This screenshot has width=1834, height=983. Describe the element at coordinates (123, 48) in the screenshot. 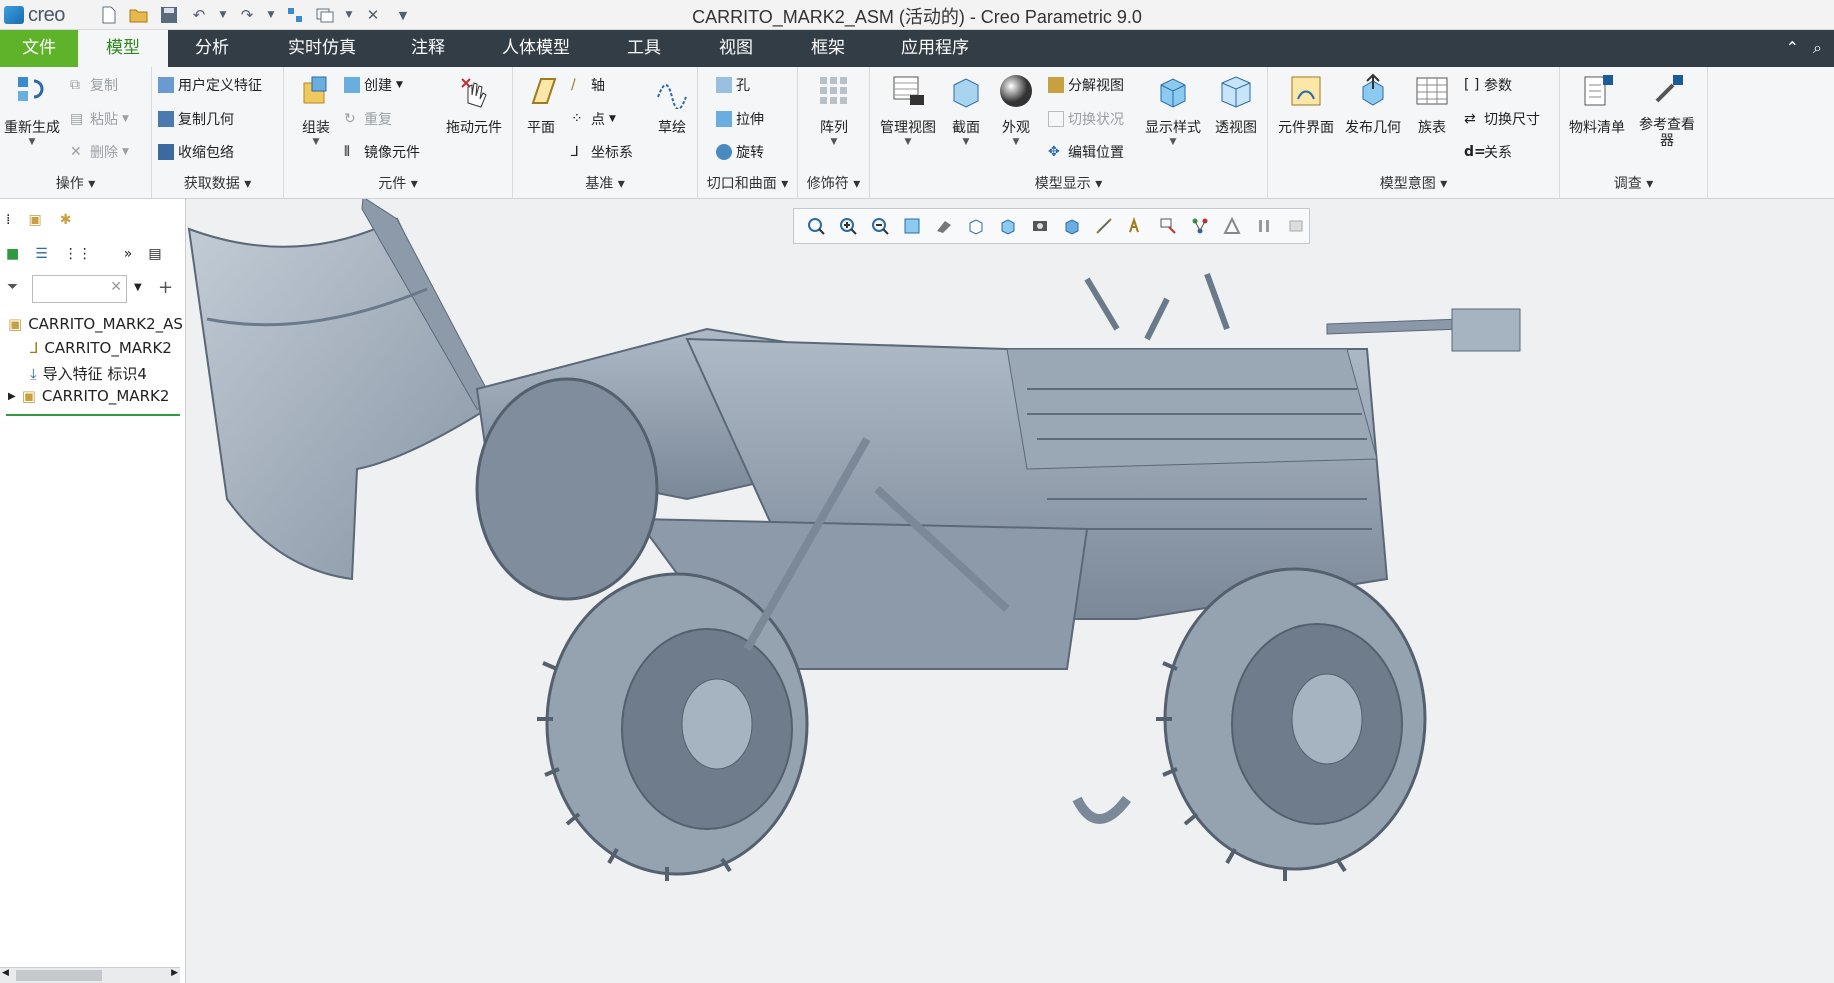

I see `tab-model: 模型` at that location.